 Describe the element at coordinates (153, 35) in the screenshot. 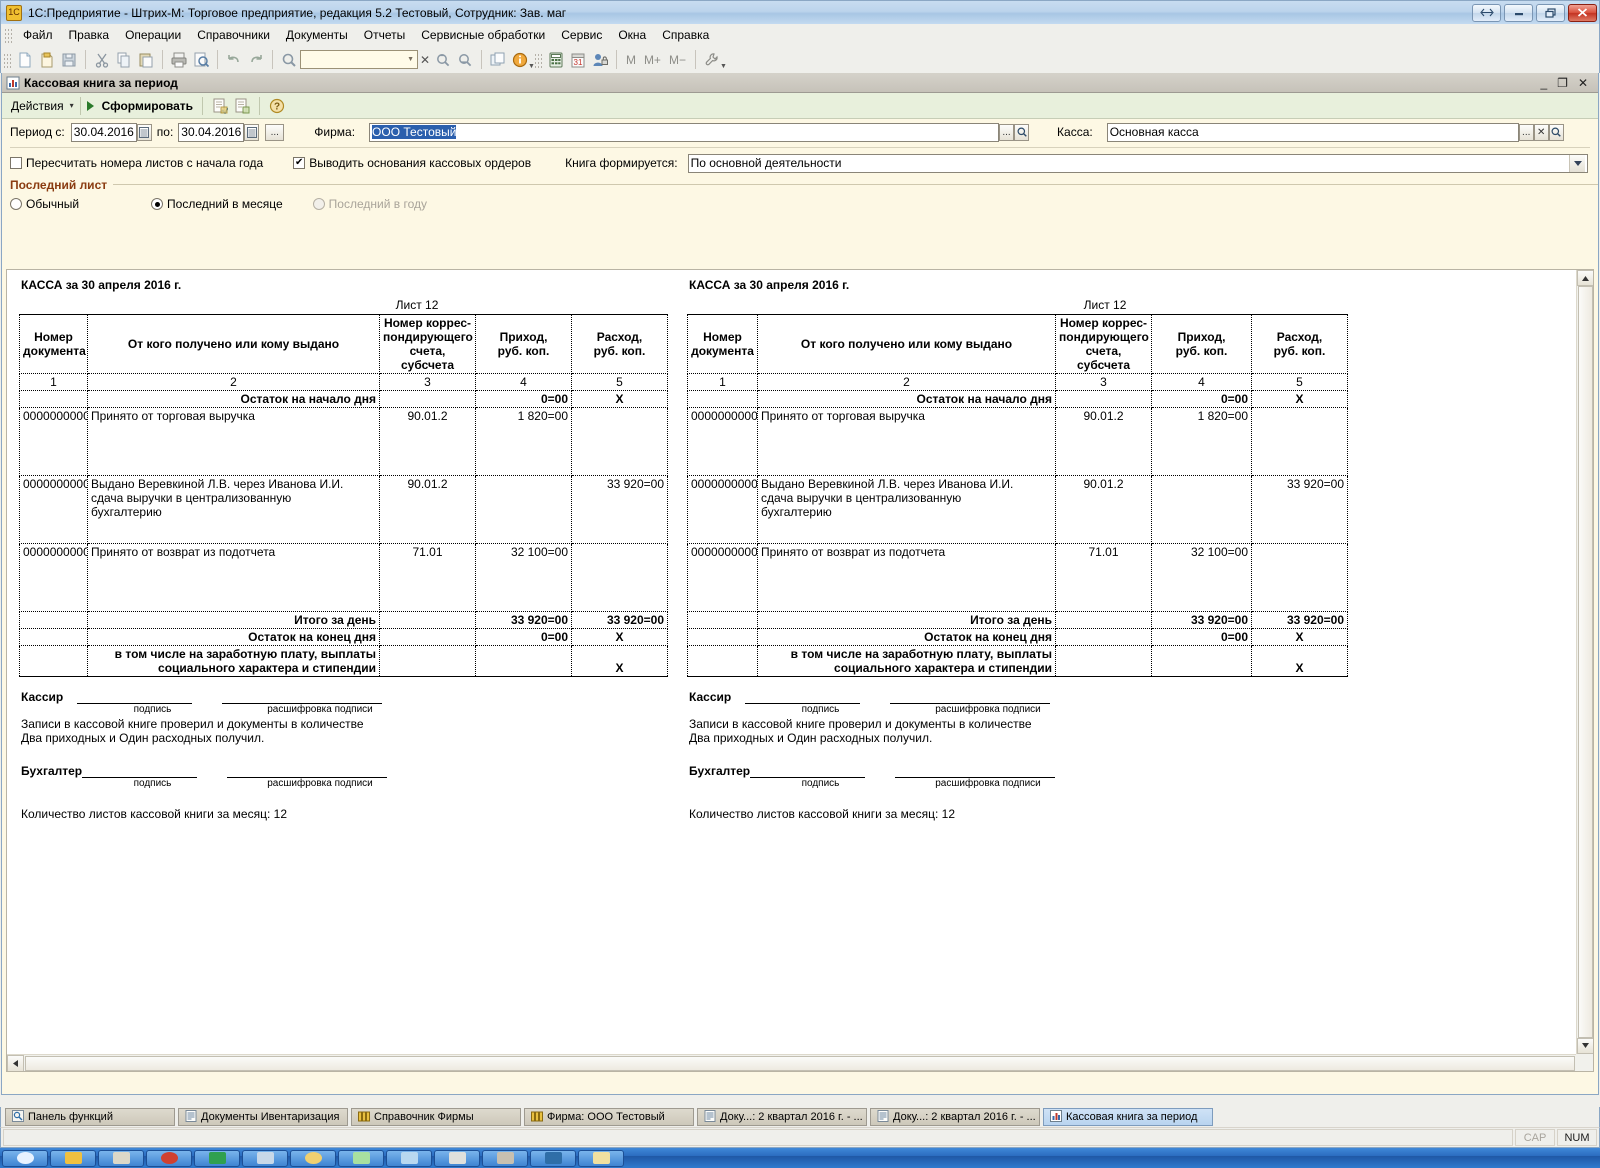

I see `menu-operations: Операции` at that location.